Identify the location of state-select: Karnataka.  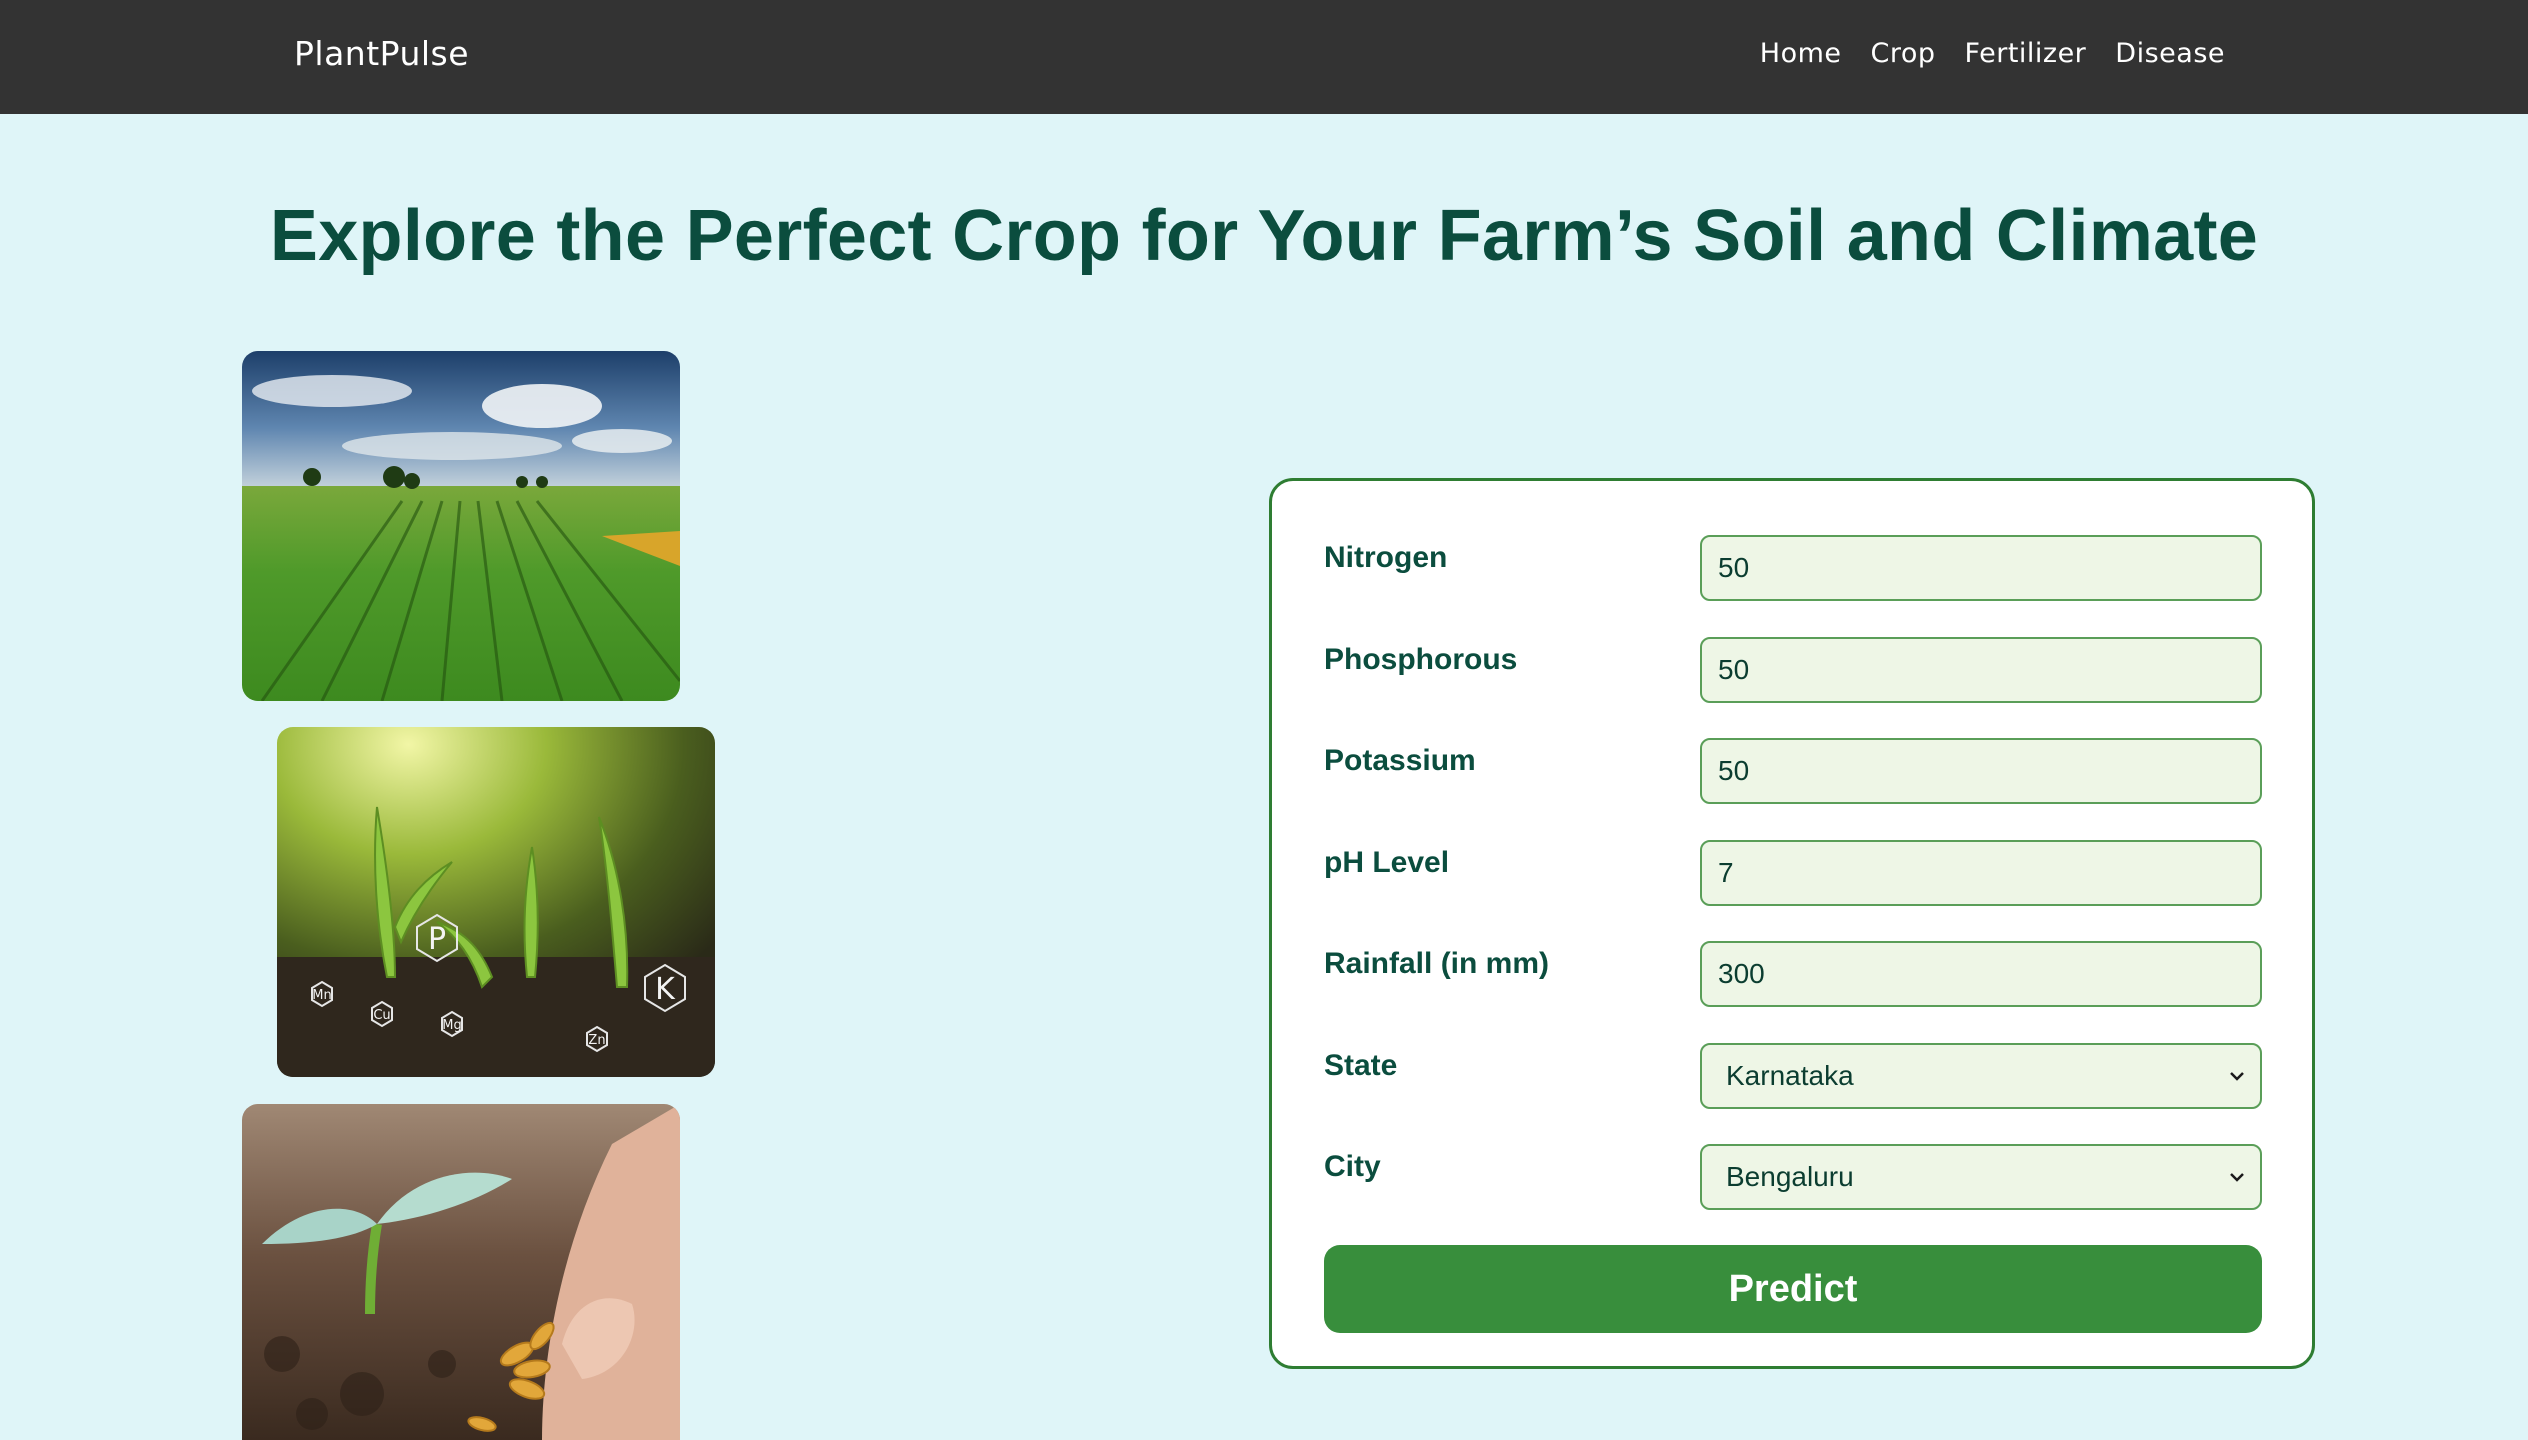
(1981, 1076).